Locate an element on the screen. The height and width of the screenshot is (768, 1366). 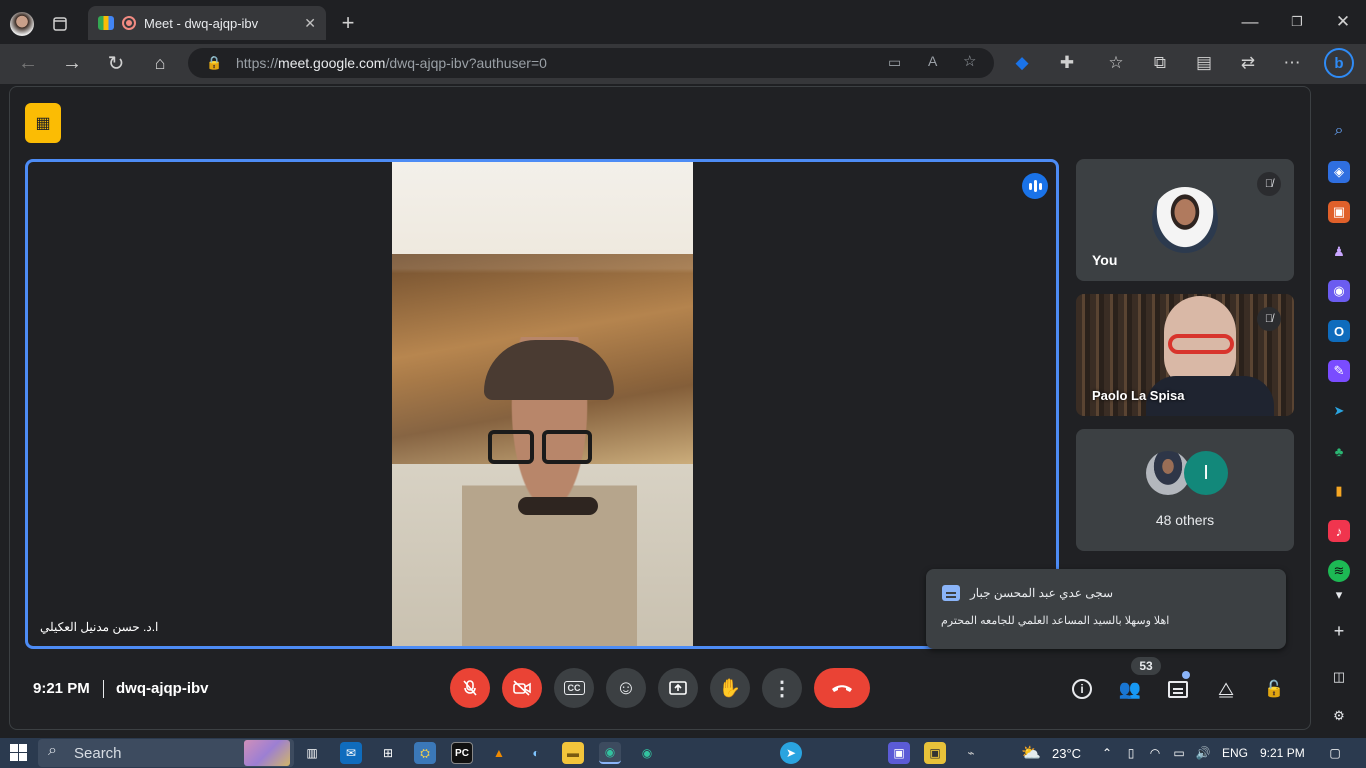
paolo-label: Paolo La Spisa is located at coordinates (1138, 395).